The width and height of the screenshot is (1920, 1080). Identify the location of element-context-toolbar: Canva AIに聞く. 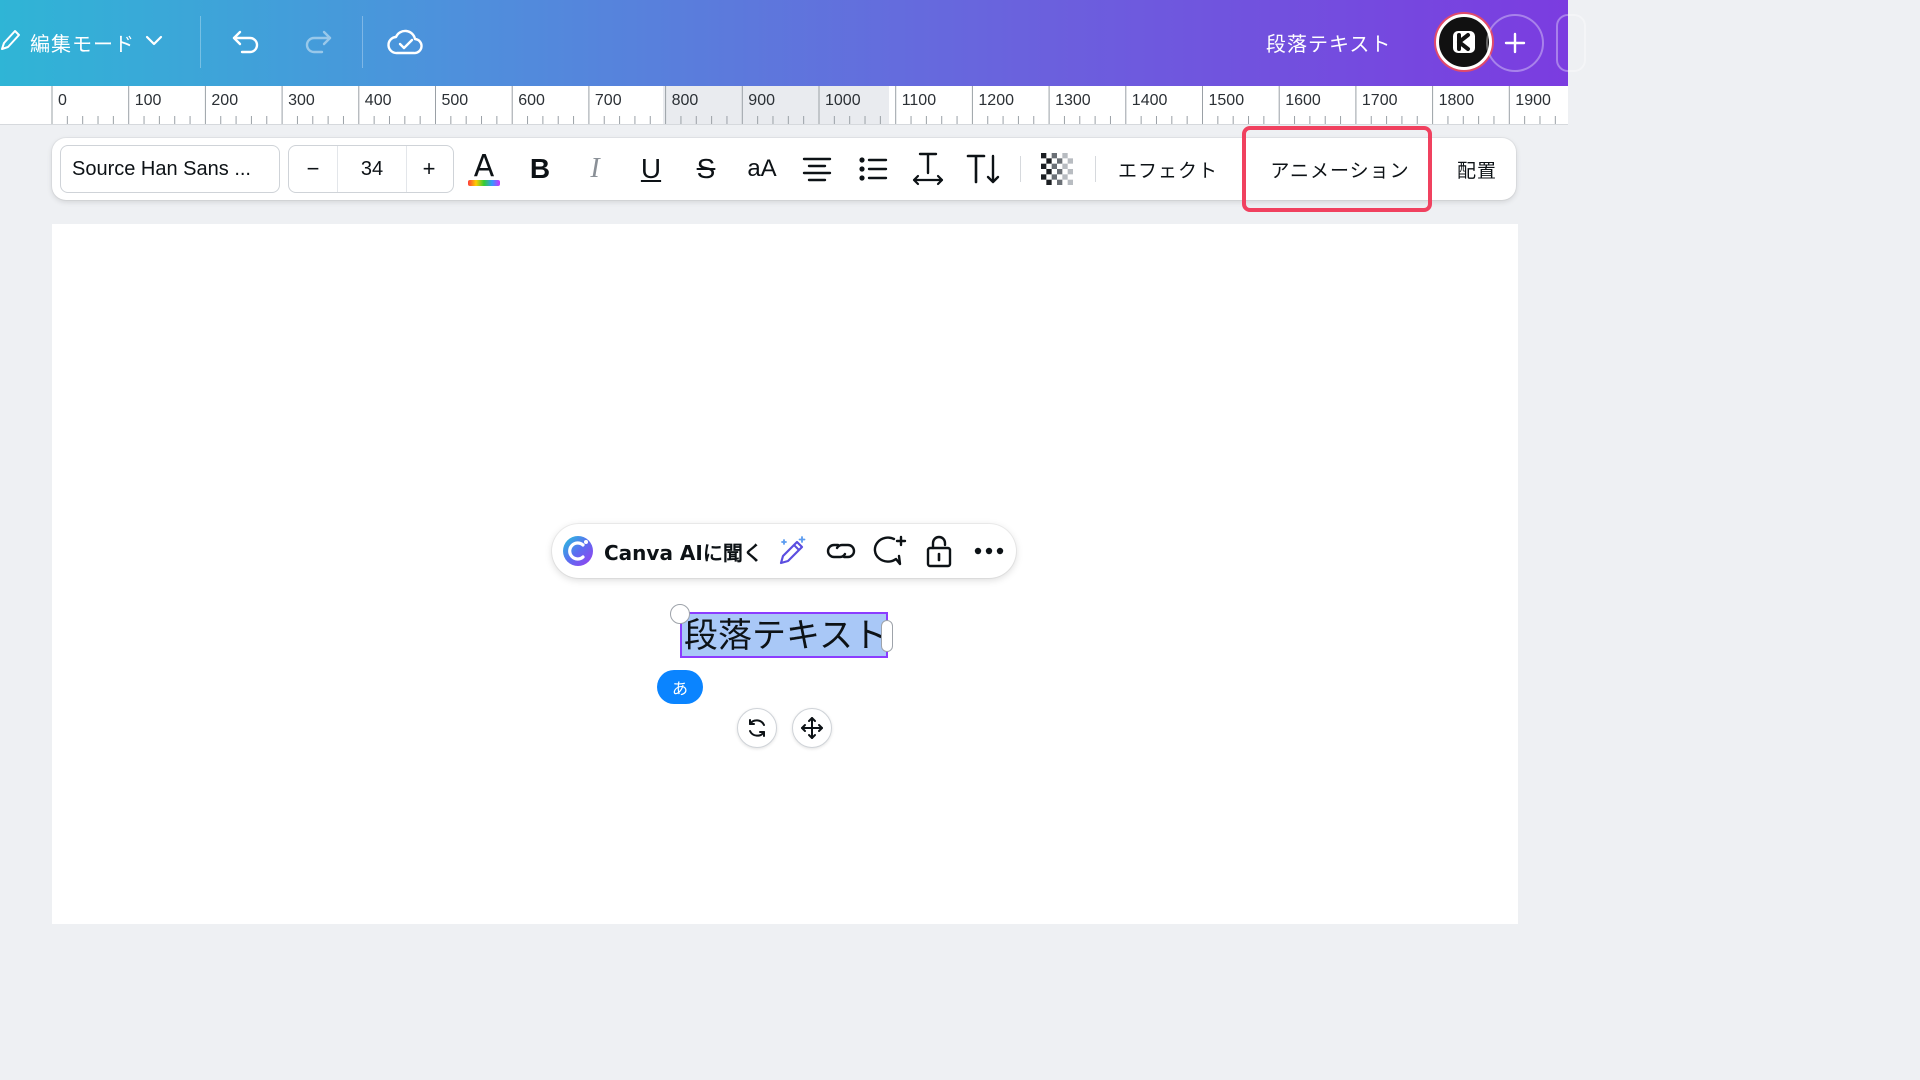
(784, 551).